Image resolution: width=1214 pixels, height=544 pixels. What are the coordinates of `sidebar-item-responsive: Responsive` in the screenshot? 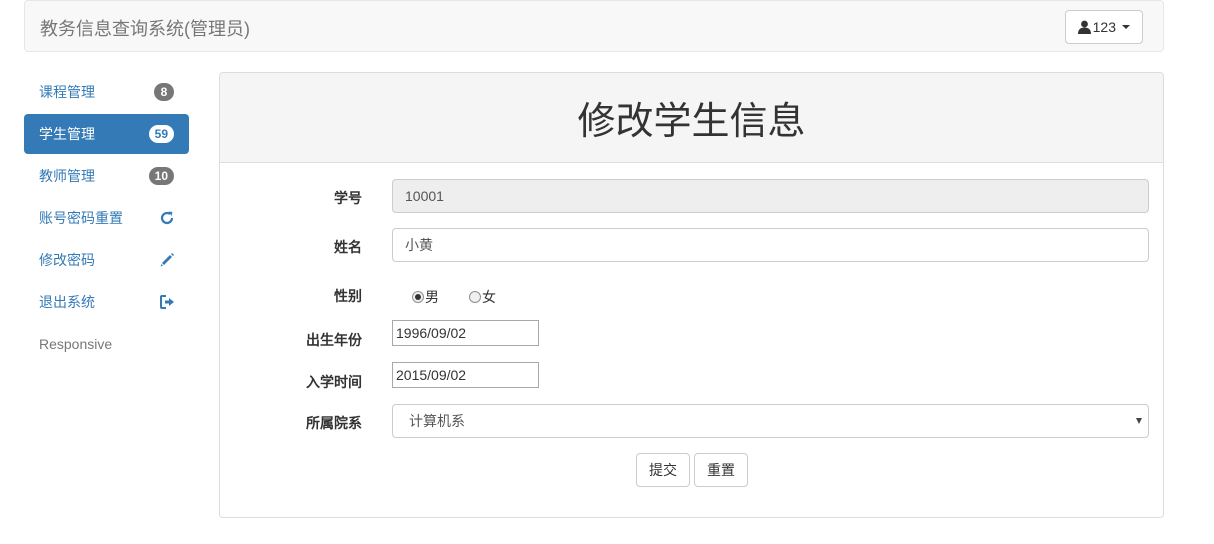 It's located at (106, 344).